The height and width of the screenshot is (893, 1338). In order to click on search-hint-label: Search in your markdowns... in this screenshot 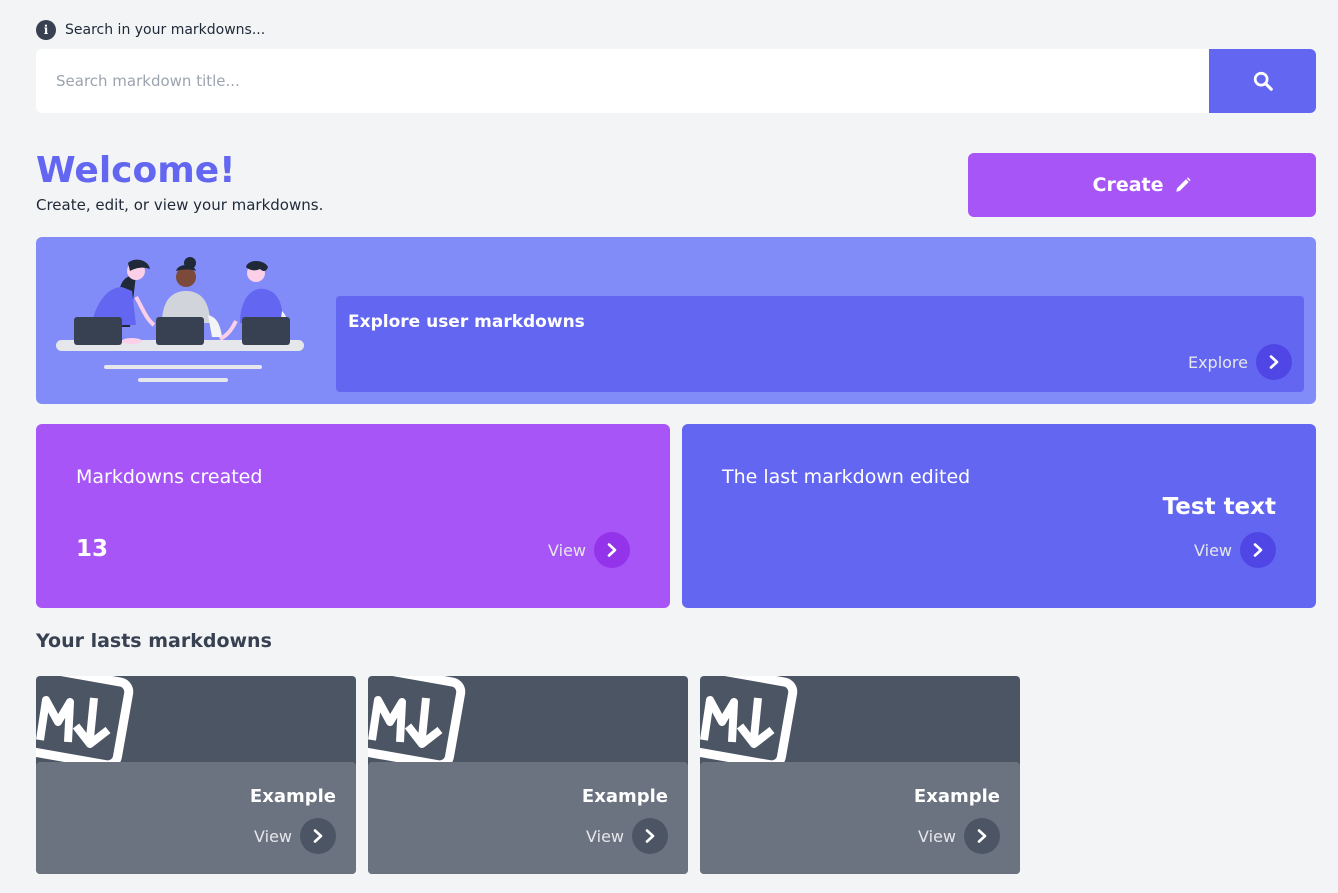, I will do `click(165, 30)`.